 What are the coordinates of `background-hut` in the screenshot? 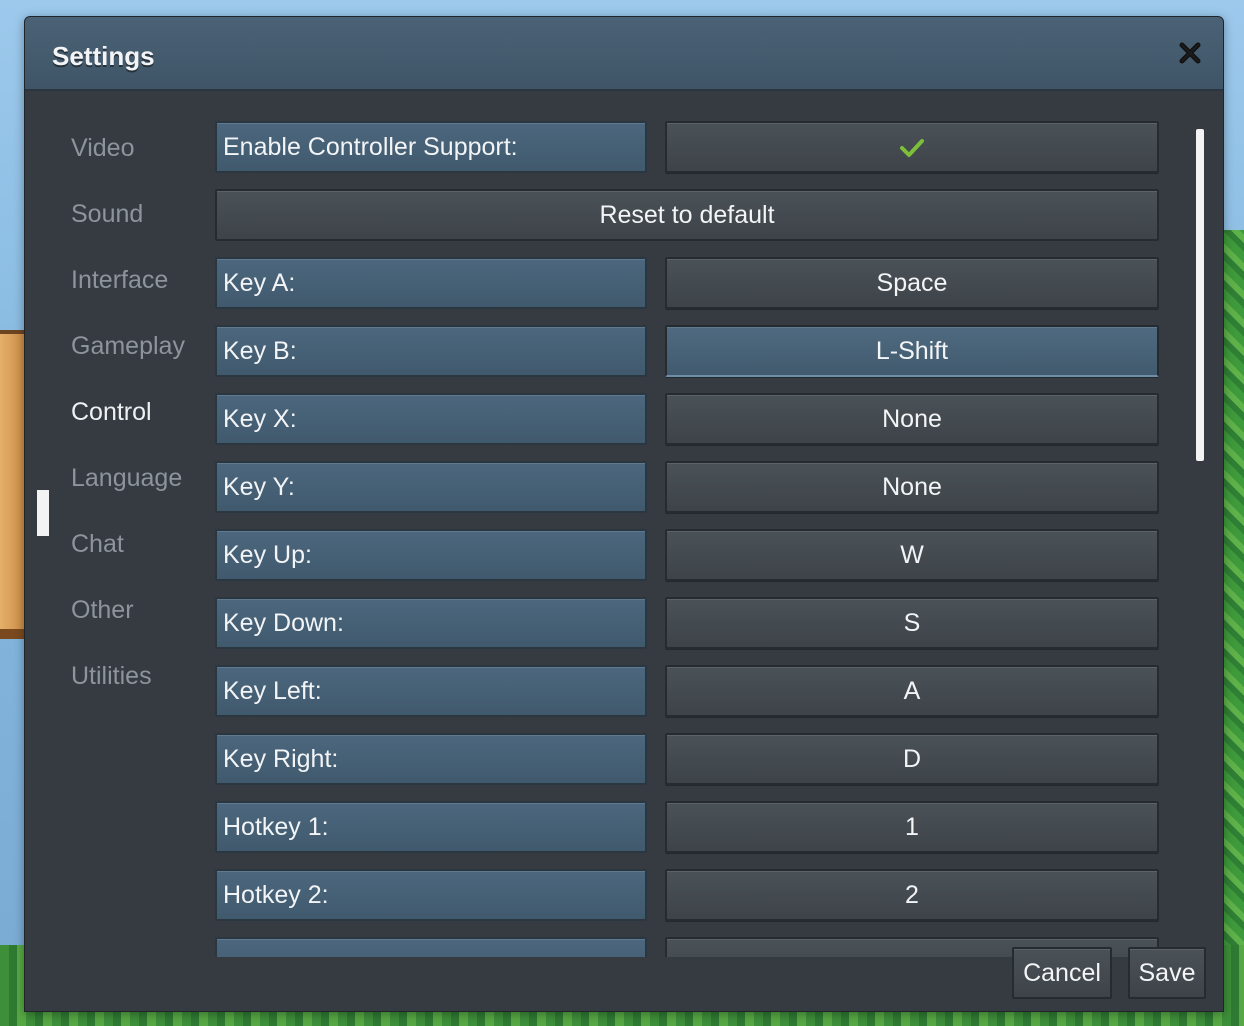 It's located at (13, 484).